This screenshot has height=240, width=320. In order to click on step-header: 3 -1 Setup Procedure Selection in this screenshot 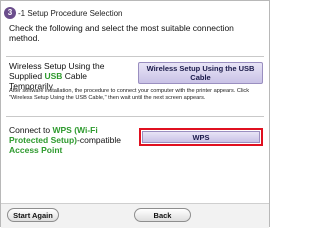, I will do `click(63, 13)`.